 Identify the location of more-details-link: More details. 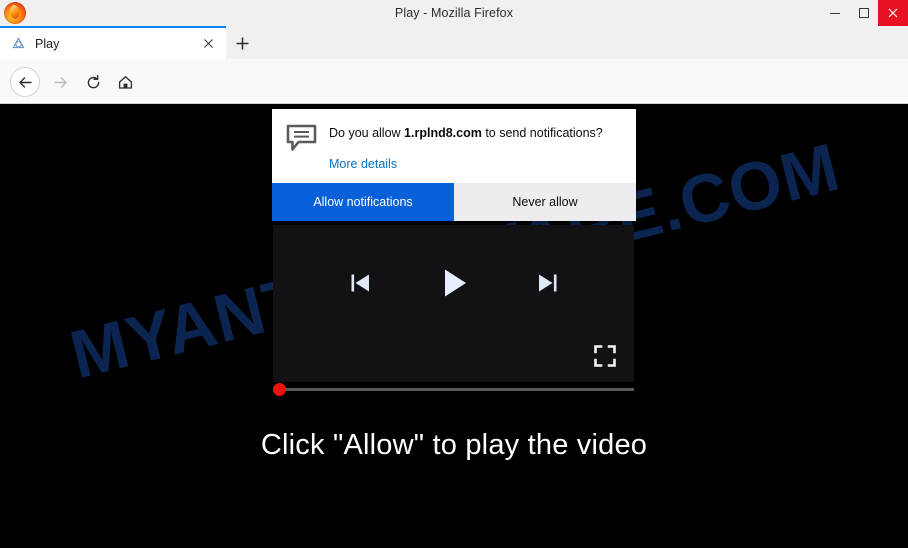
(363, 164).